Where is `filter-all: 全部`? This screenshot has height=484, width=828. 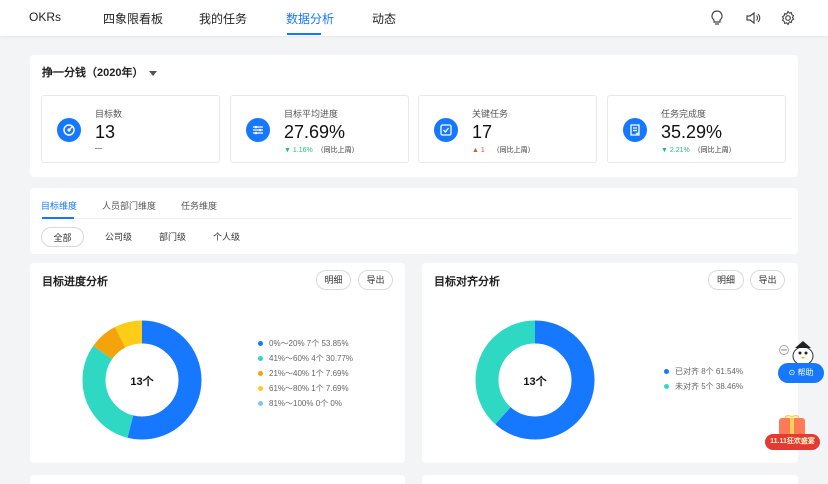 filter-all: 全部 is located at coordinates (62, 237).